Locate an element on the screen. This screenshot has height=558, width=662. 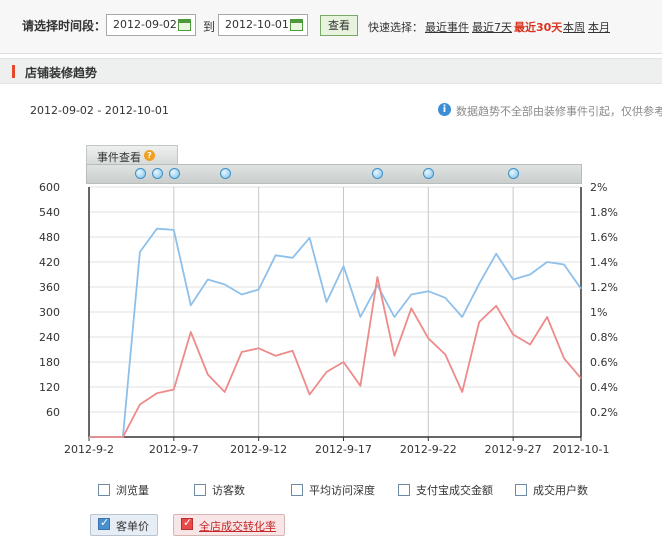
legend-selected-label: 全店成交转化率 is located at coordinates (237, 526).